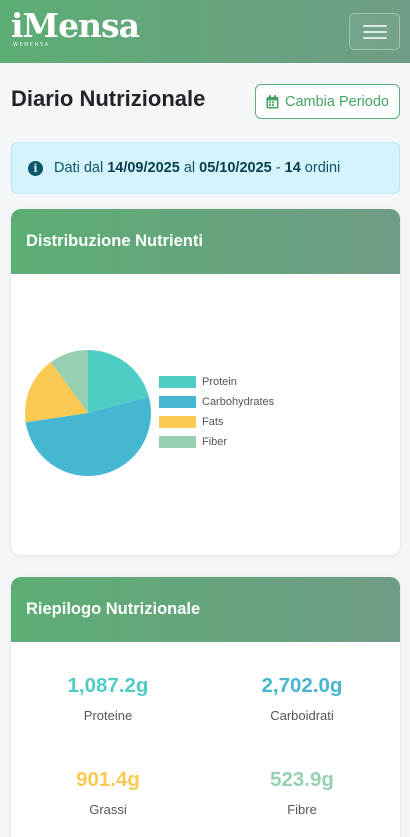 This screenshot has width=410, height=837. I want to click on page-title: Diario Nutrizionale, so click(108, 98).